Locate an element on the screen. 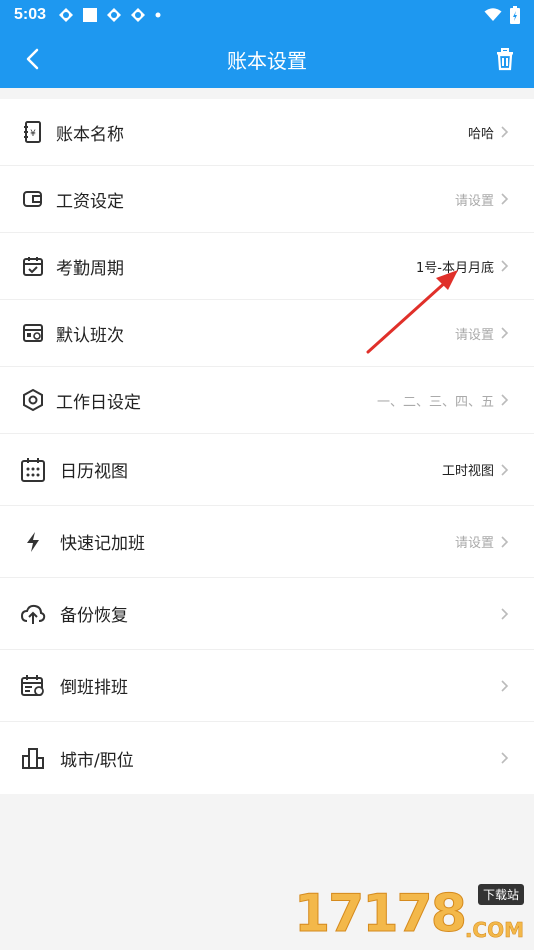  calendar-grid-icon is located at coordinates (33, 470).